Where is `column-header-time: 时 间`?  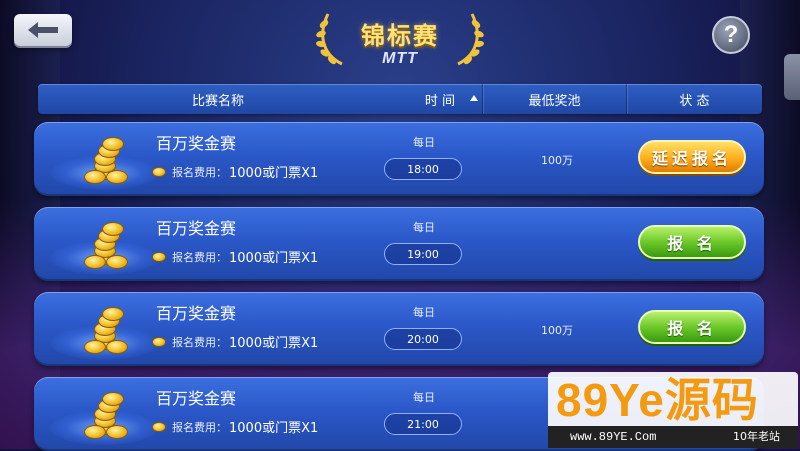 column-header-time: 时 间 is located at coordinates (440, 99).